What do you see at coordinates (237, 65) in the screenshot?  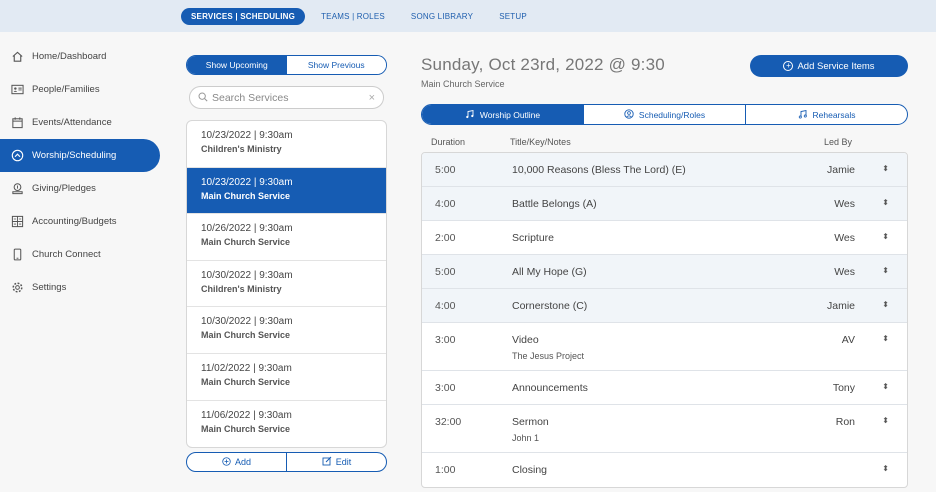 I see `show-upcoming-button: Show Upcoming` at bounding box center [237, 65].